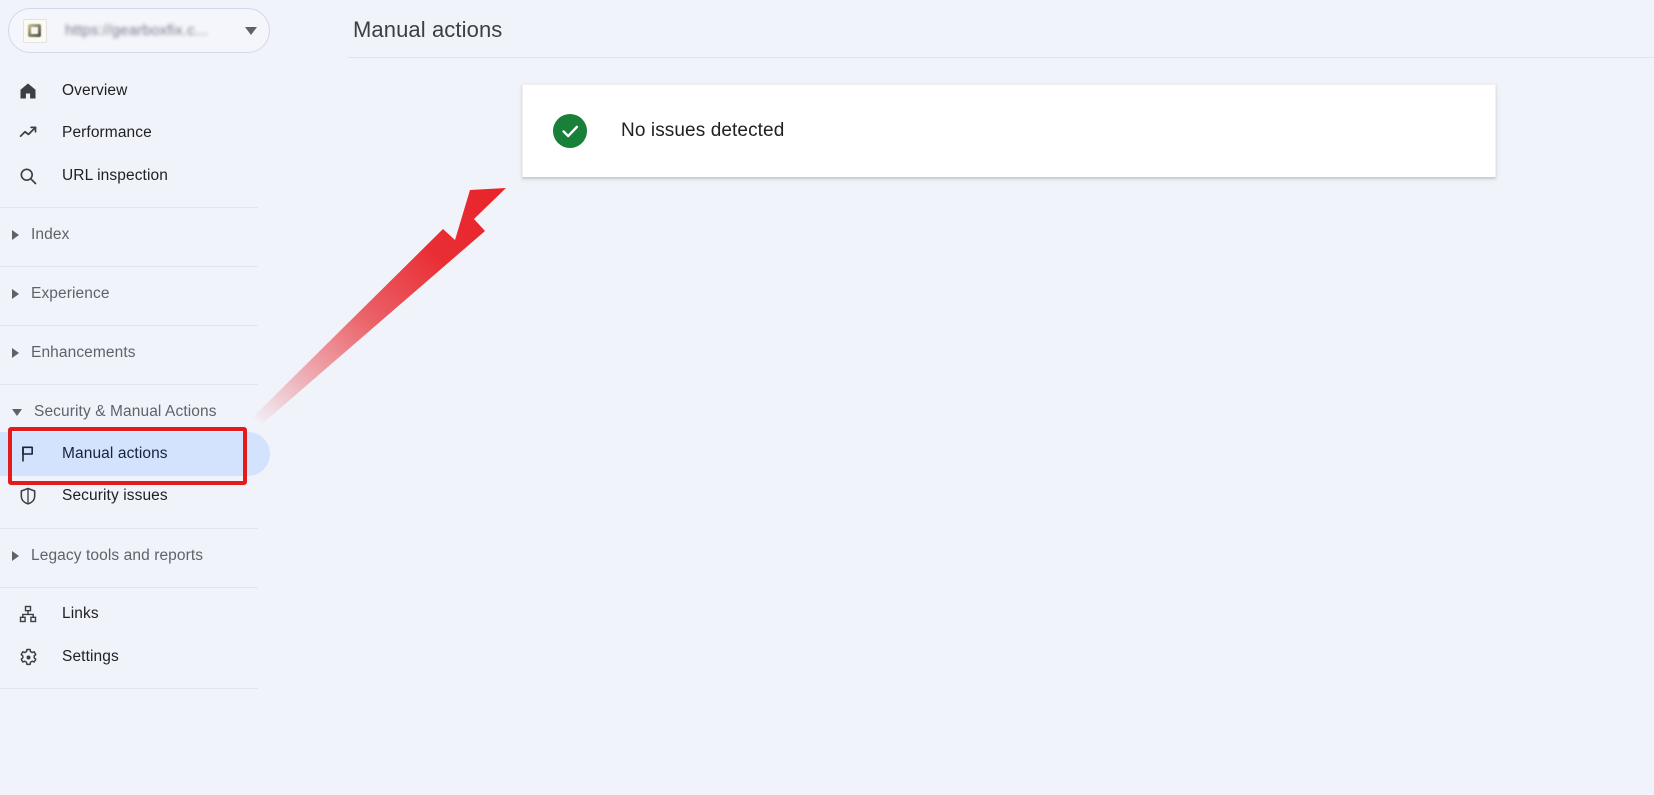 This screenshot has height=795, width=1654. Describe the element at coordinates (28, 91) in the screenshot. I see `home-icon` at that location.